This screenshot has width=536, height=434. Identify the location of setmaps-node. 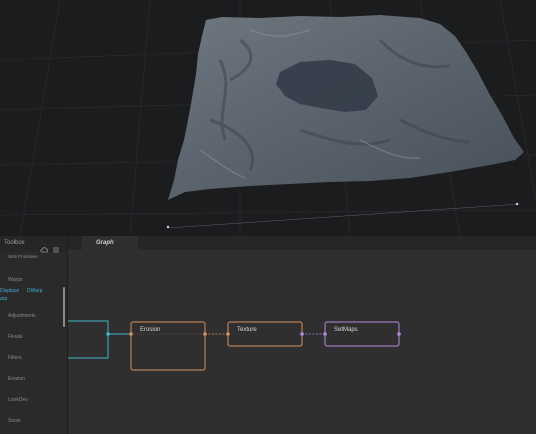
(362, 334).